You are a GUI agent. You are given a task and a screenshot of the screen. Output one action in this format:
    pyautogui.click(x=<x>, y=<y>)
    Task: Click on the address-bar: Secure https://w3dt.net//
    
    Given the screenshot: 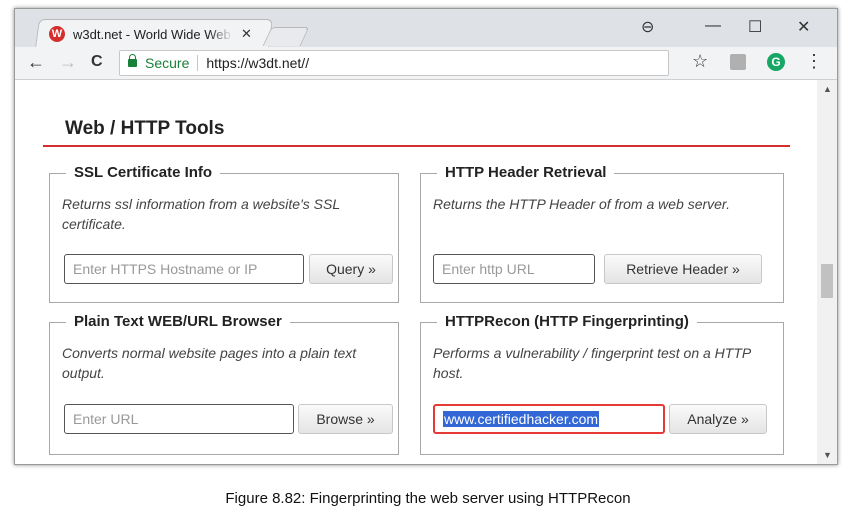 What is the action you would take?
    pyautogui.click(x=394, y=63)
    